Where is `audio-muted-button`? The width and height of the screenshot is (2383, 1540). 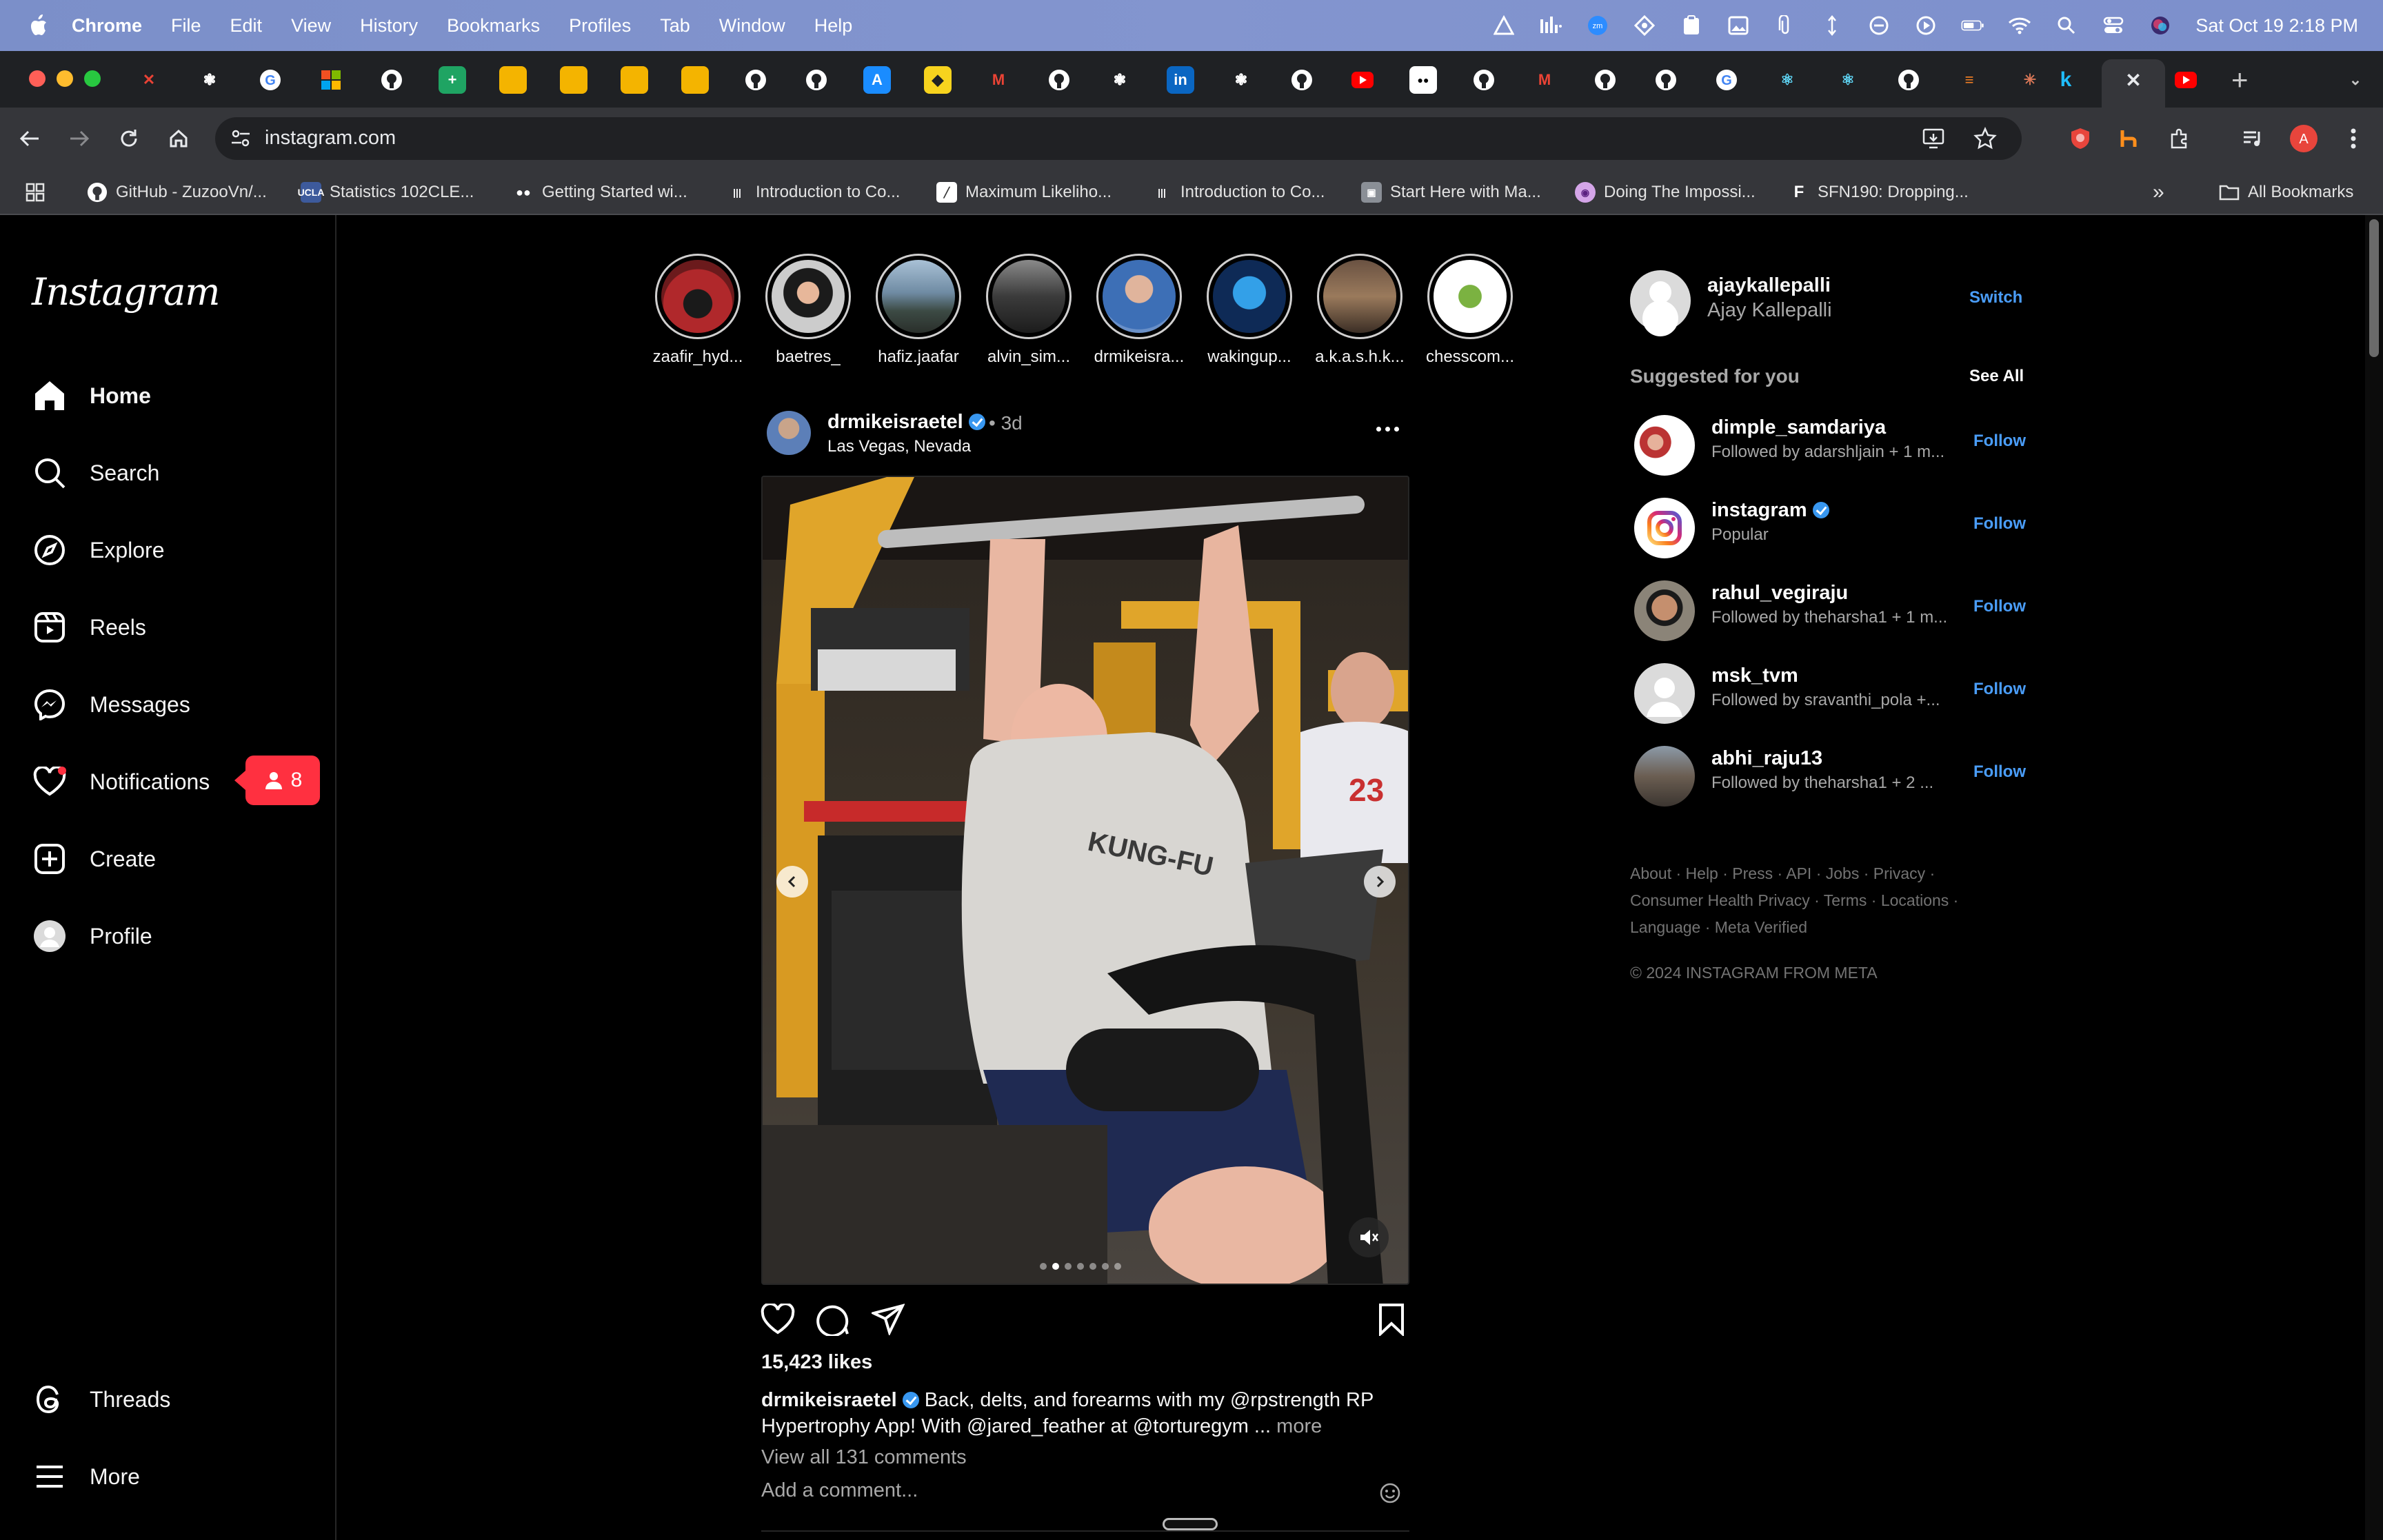
audio-muted-button is located at coordinates (1369, 1237).